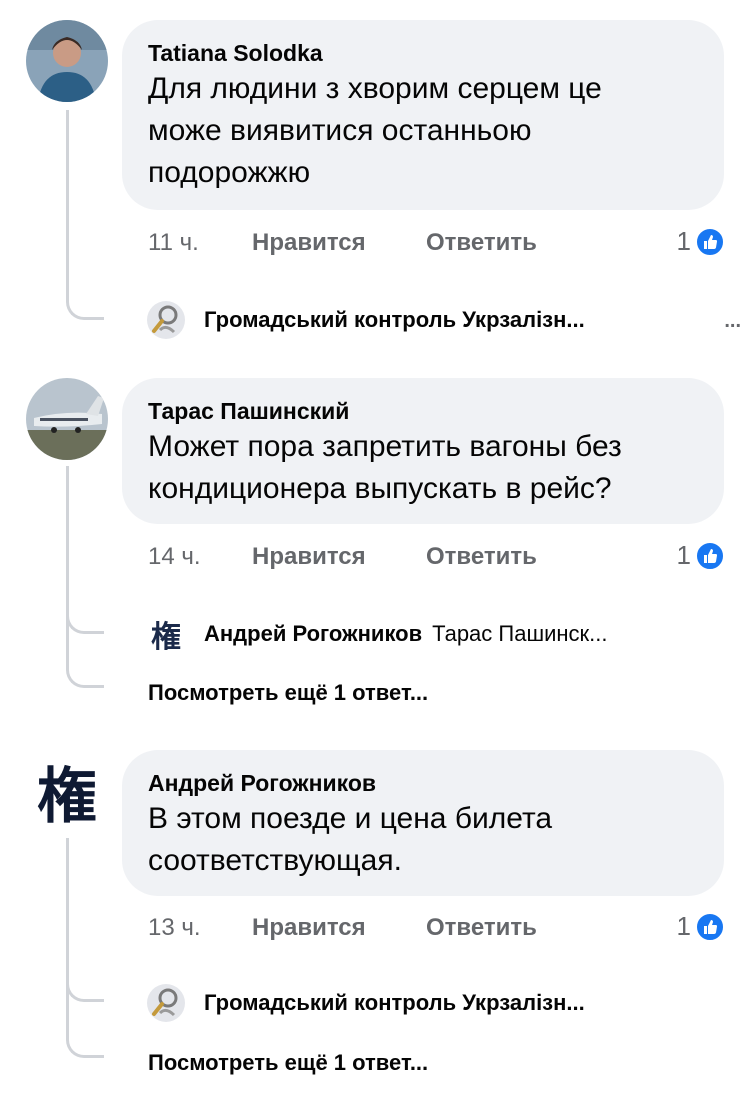 Image resolution: width=749 pixels, height=1104 pixels. Describe the element at coordinates (423, 53) in the screenshot. I see `comment-author: Tatiana Solodka` at that location.